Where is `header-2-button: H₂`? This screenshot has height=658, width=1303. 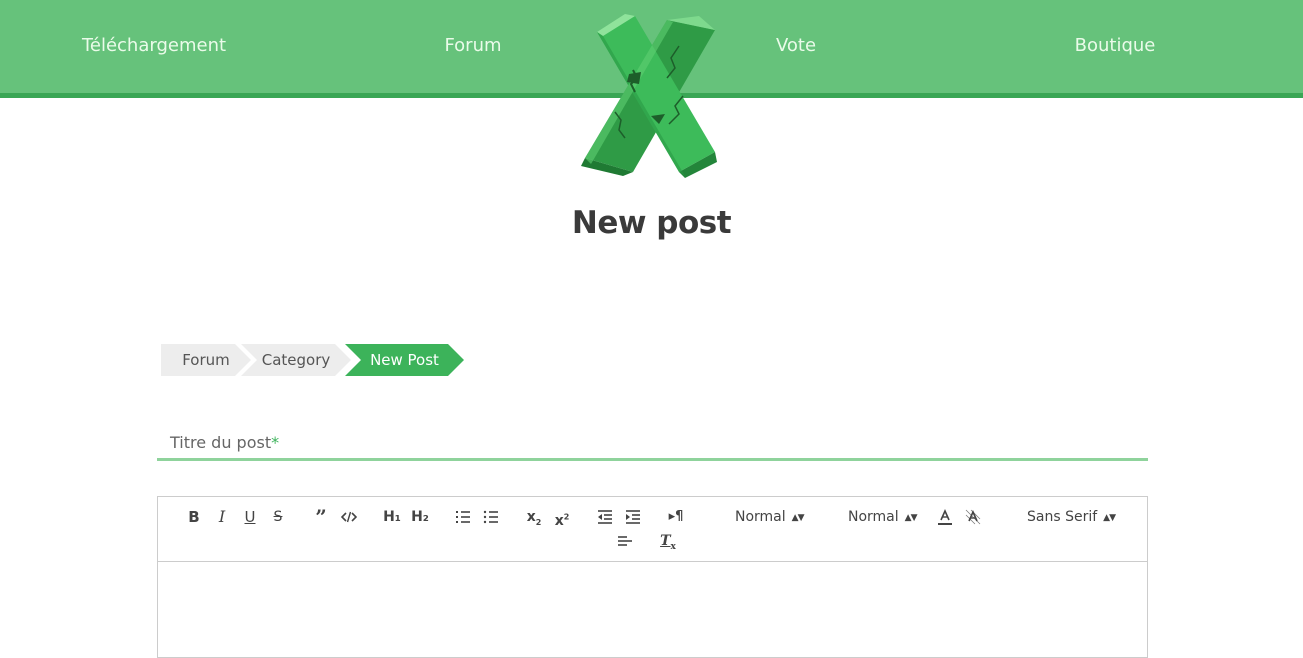
header-2-button: H₂ is located at coordinates (420, 517).